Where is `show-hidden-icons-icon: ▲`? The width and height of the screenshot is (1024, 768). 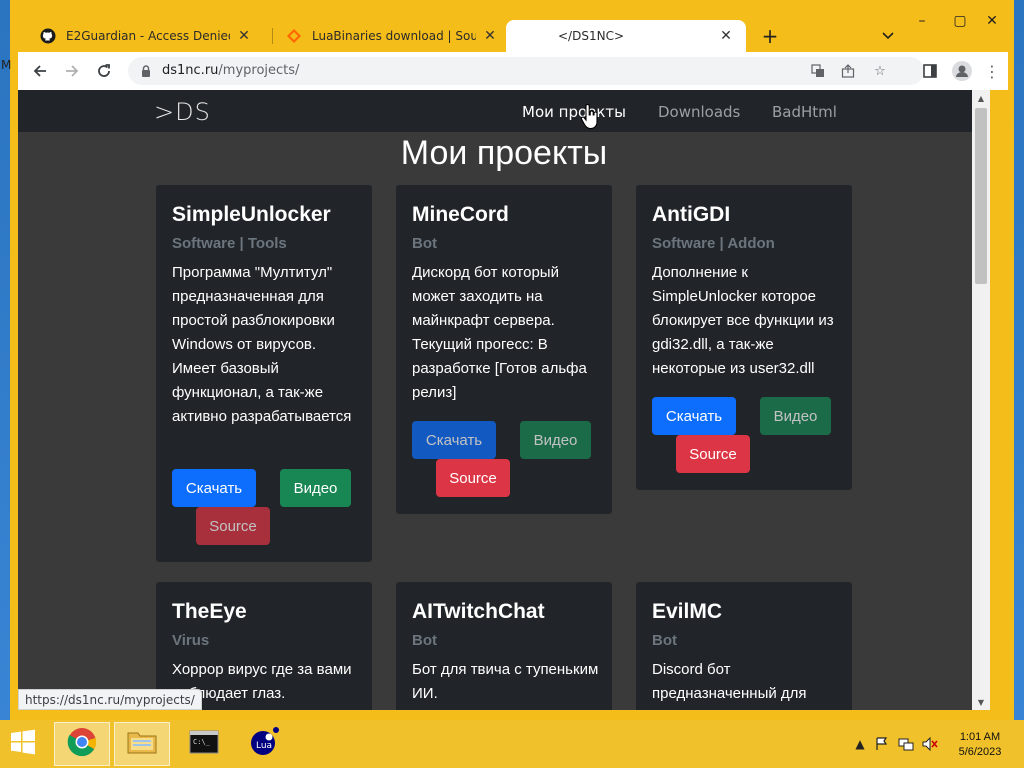 show-hidden-icons-icon: ▲ is located at coordinates (860, 744).